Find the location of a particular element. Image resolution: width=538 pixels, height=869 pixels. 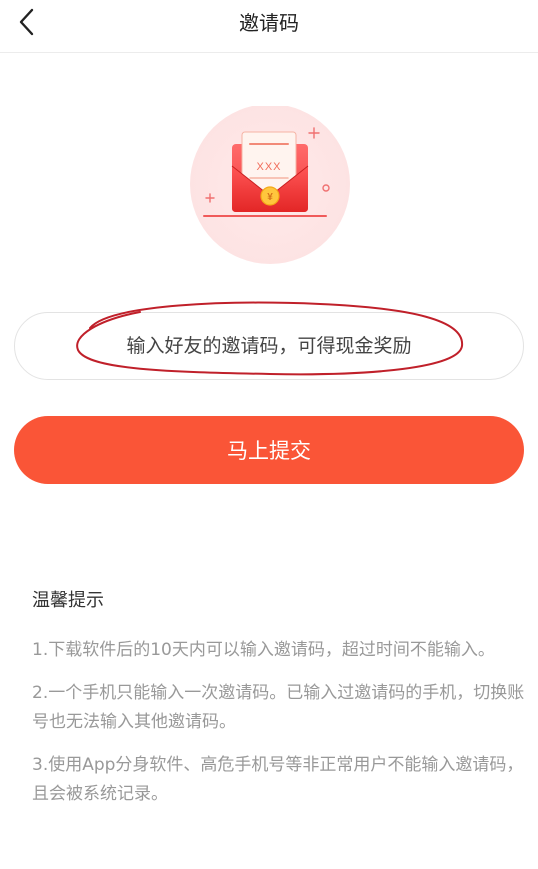

invite-code-input is located at coordinates (269, 346).